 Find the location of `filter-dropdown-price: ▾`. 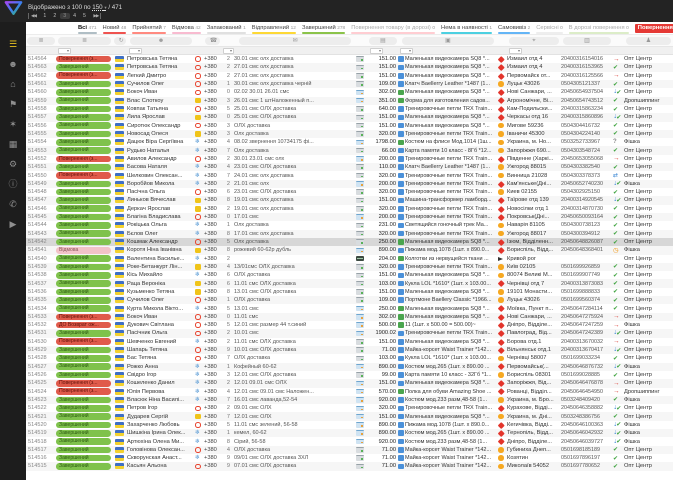

filter-dropdown-price: ▾ is located at coordinates (376, 50).